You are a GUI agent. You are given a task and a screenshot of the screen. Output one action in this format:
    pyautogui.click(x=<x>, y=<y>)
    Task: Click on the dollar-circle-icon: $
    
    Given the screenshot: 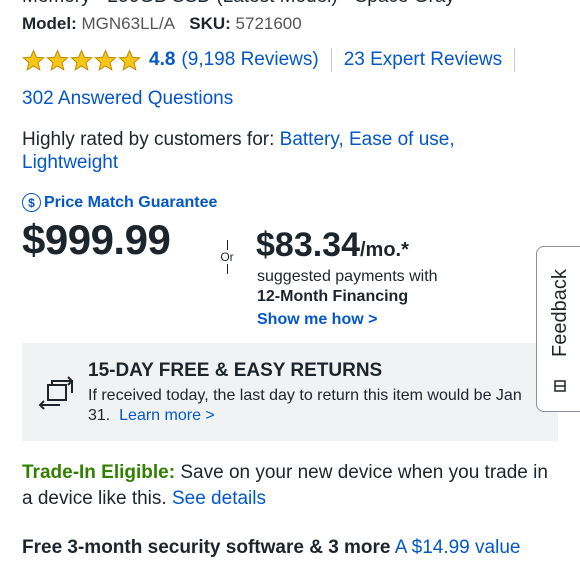 What is the action you would take?
    pyautogui.click(x=31, y=202)
    